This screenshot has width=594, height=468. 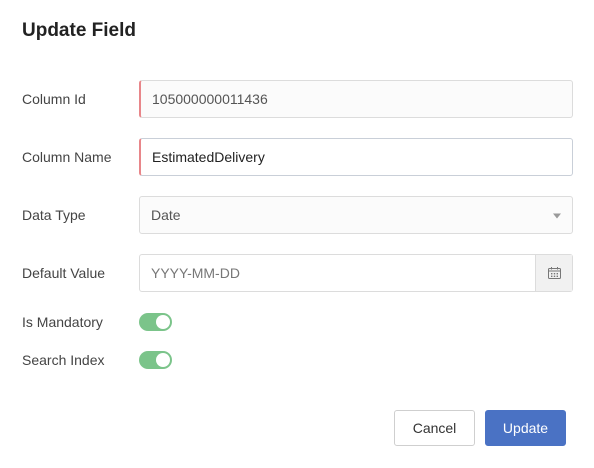 What do you see at coordinates (67, 157) in the screenshot?
I see `column-name-label: Column Name` at bounding box center [67, 157].